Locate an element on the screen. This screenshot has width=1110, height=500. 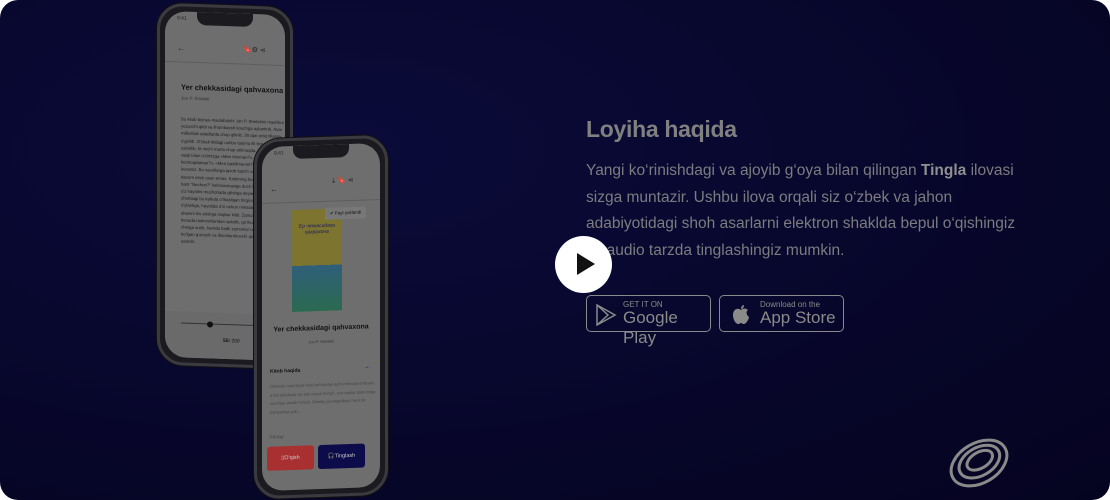
brand-logo-icon is located at coordinates (979, 463).